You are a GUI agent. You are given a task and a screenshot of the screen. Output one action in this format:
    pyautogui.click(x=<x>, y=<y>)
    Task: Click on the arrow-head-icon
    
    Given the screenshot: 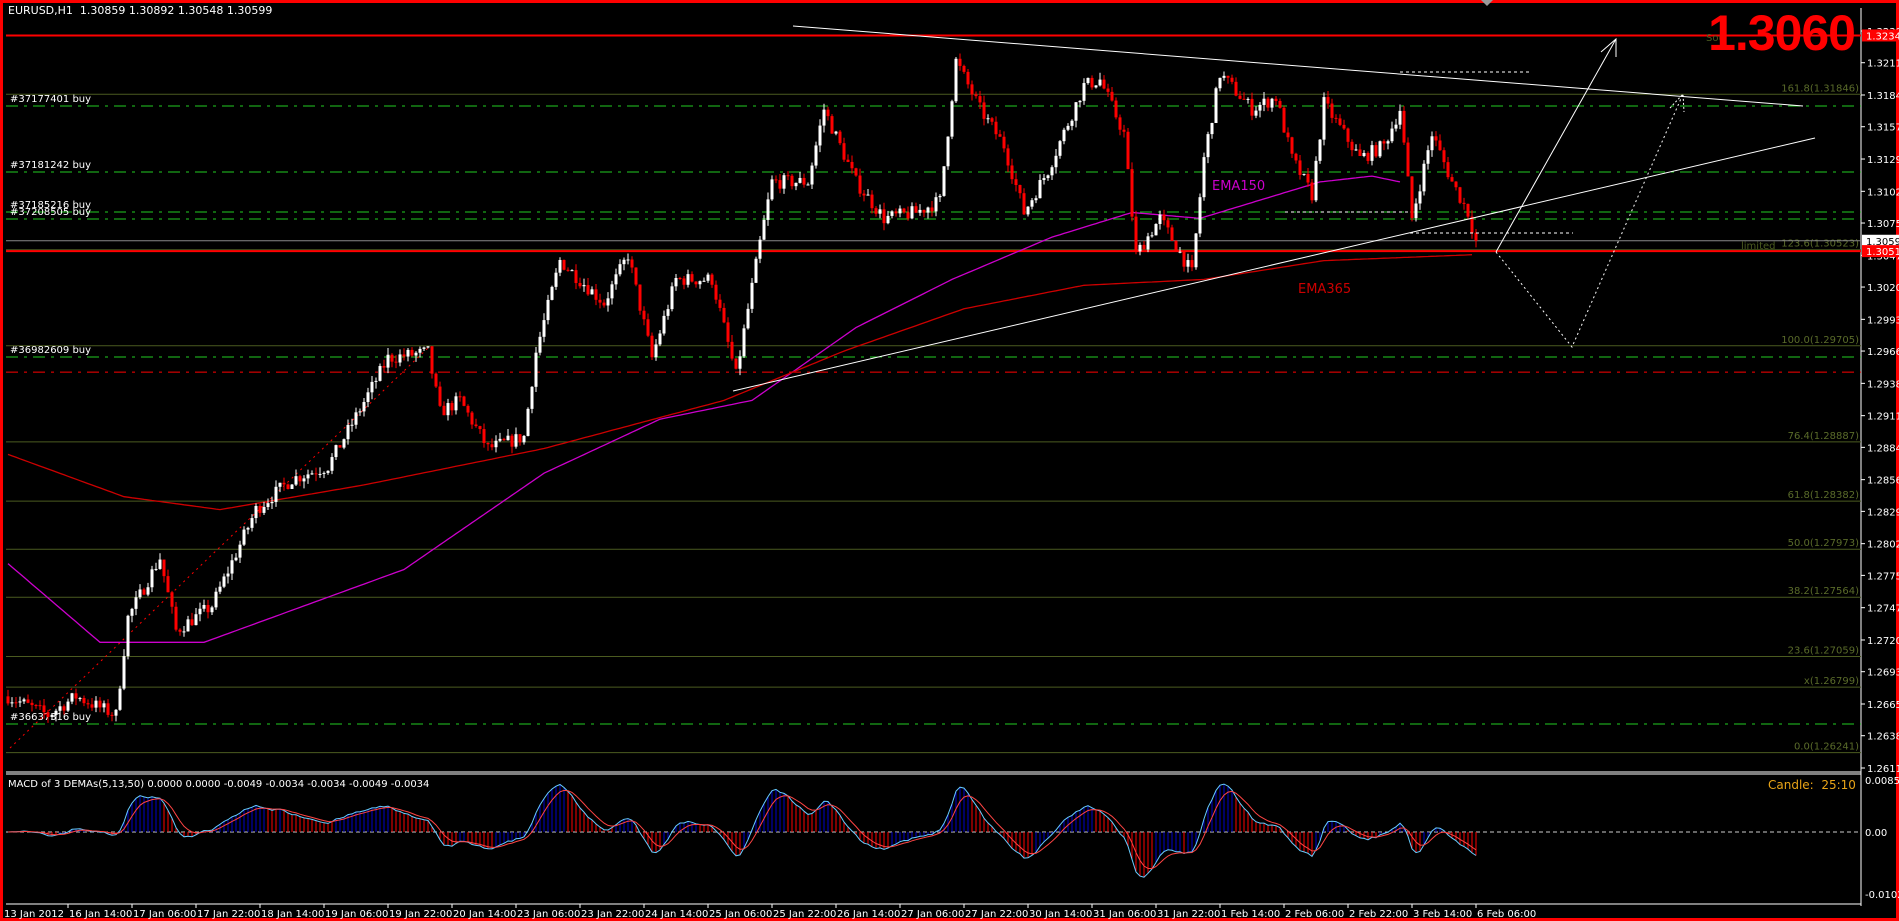 What is the action you would take?
    pyautogui.click(x=1608, y=47)
    